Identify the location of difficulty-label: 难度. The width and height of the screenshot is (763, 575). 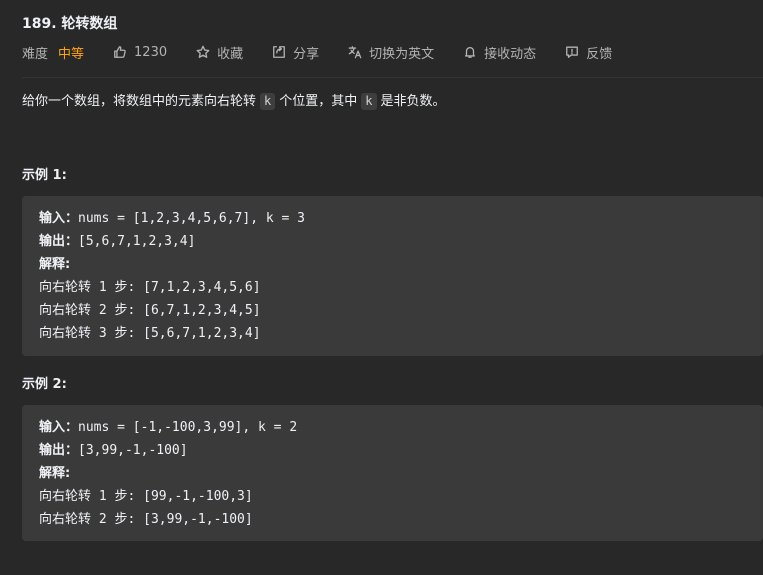
(35, 54).